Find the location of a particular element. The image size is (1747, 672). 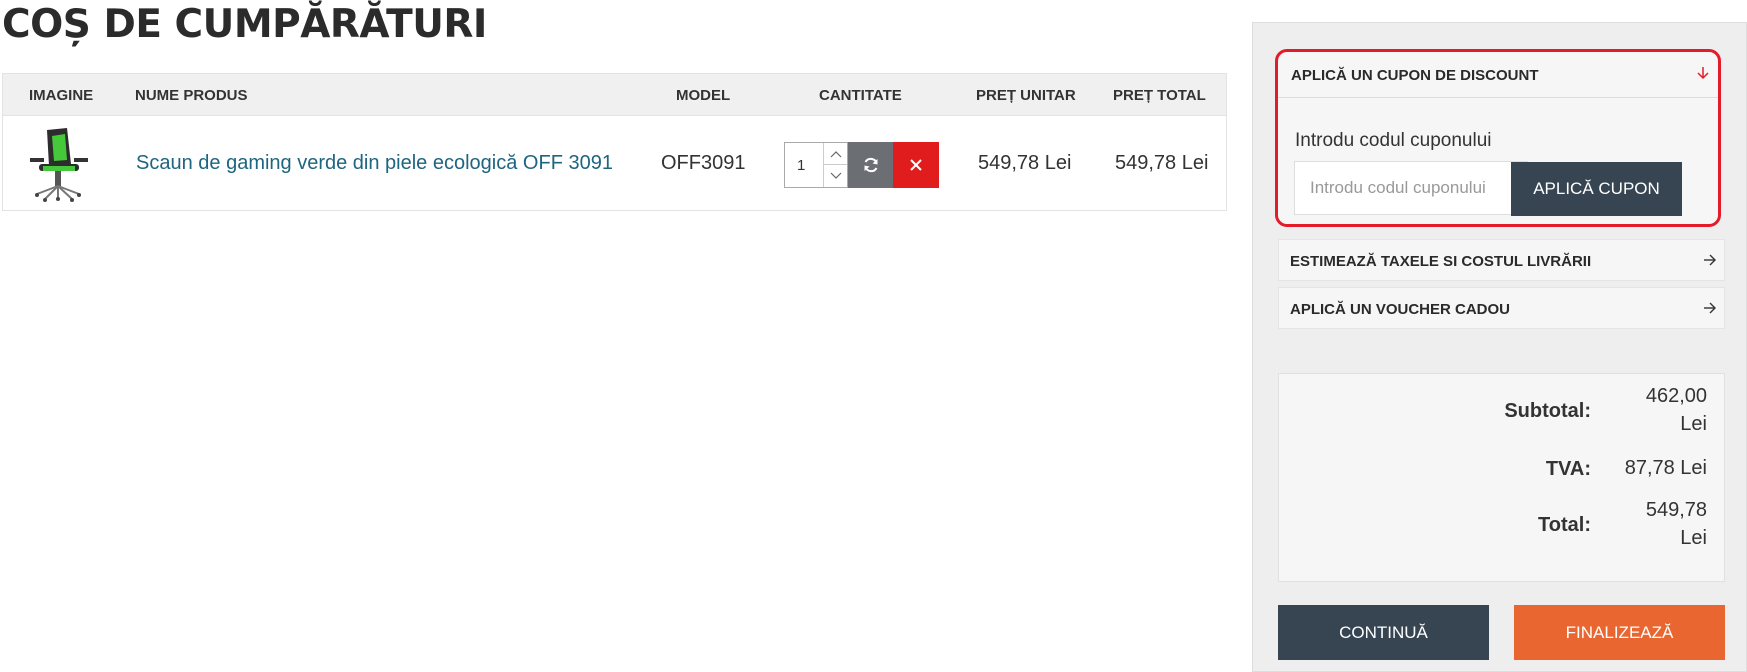

gift-voucher-title: APLICĂ UN VOUCHER CADOU is located at coordinates (1400, 309).